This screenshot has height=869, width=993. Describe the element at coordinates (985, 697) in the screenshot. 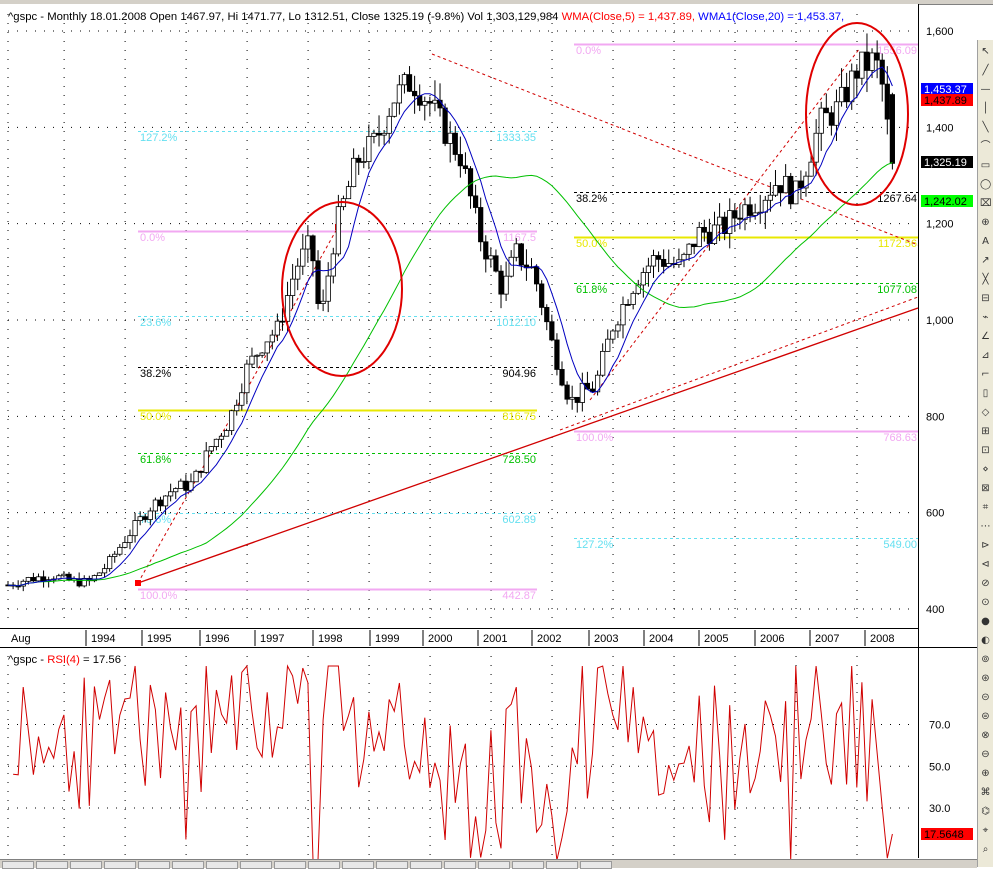

I see `toolbar-tool-icon: ⊝` at that location.